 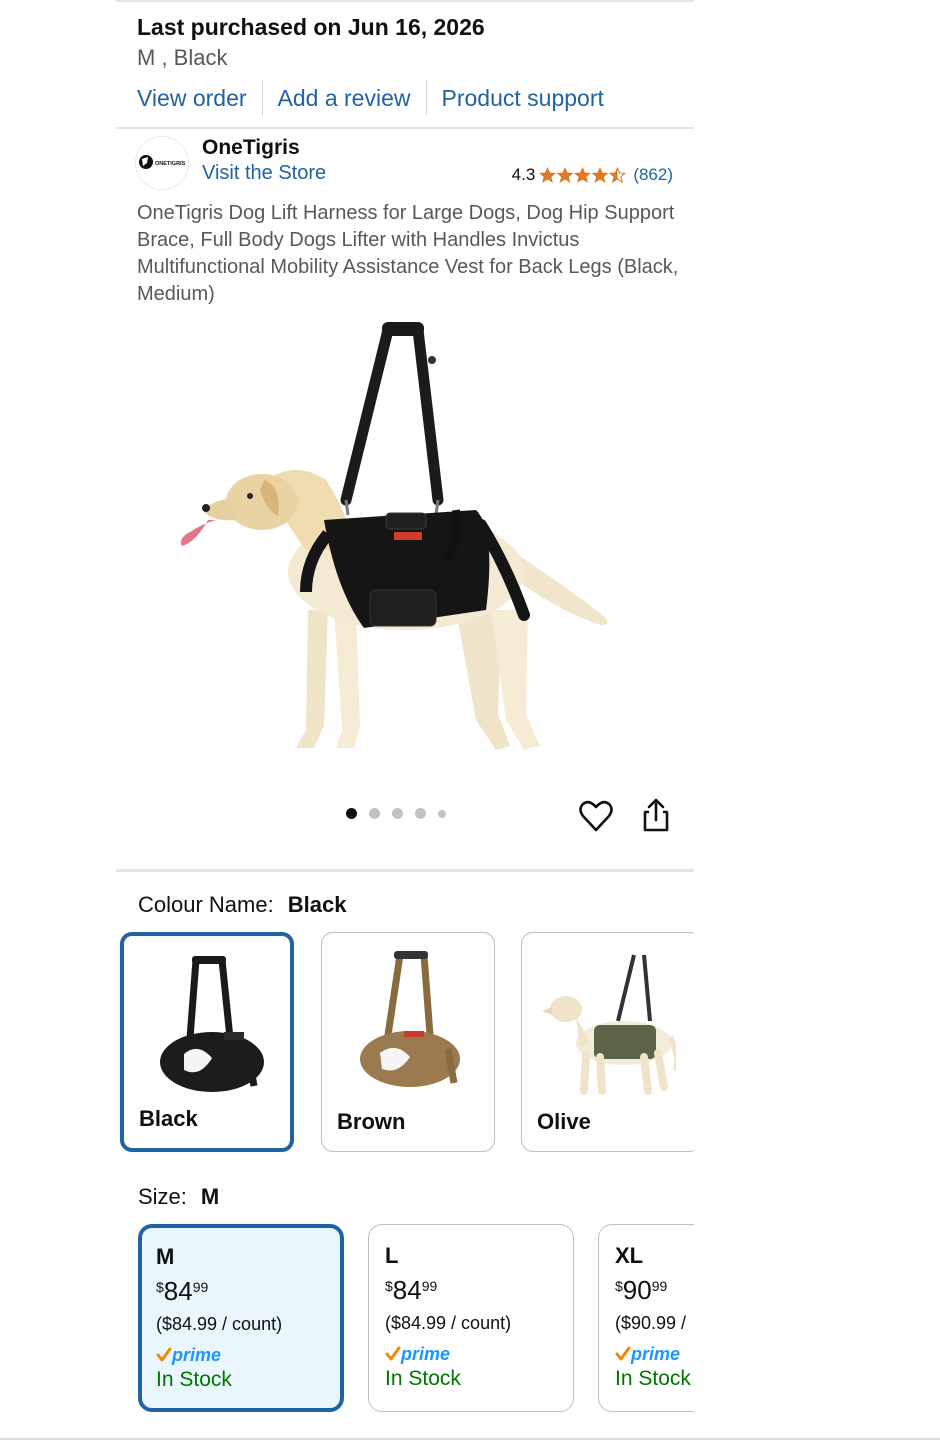 What do you see at coordinates (206, 904) in the screenshot?
I see `colour-label-text: Colour Name:` at bounding box center [206, 904].